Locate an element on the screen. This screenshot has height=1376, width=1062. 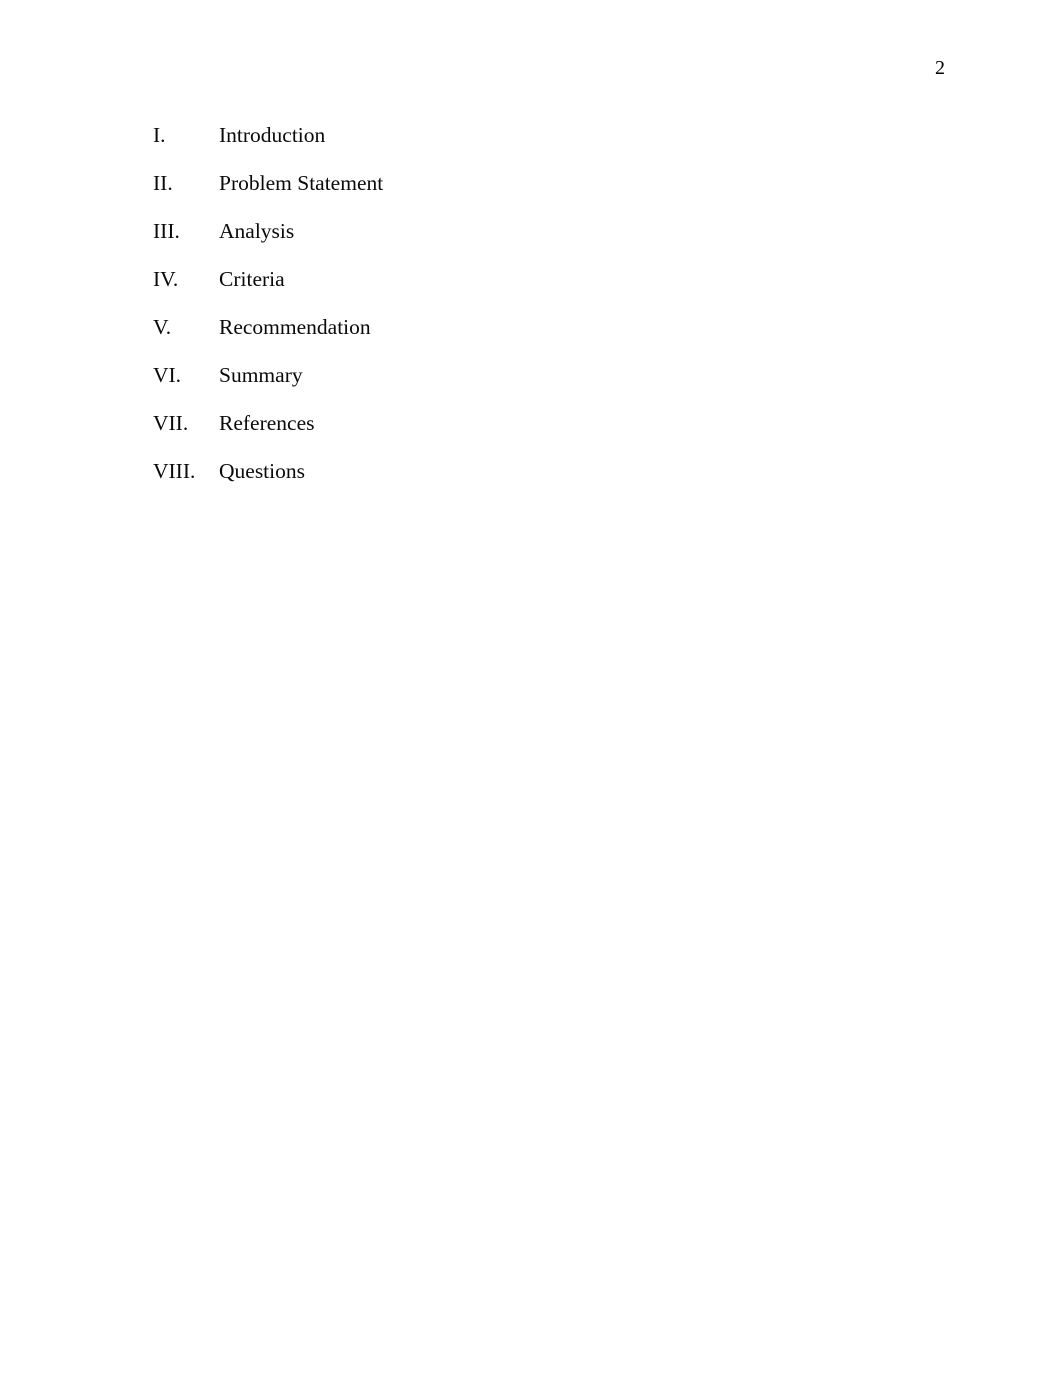
page-header: 2 is located at coordinates (531, 71).